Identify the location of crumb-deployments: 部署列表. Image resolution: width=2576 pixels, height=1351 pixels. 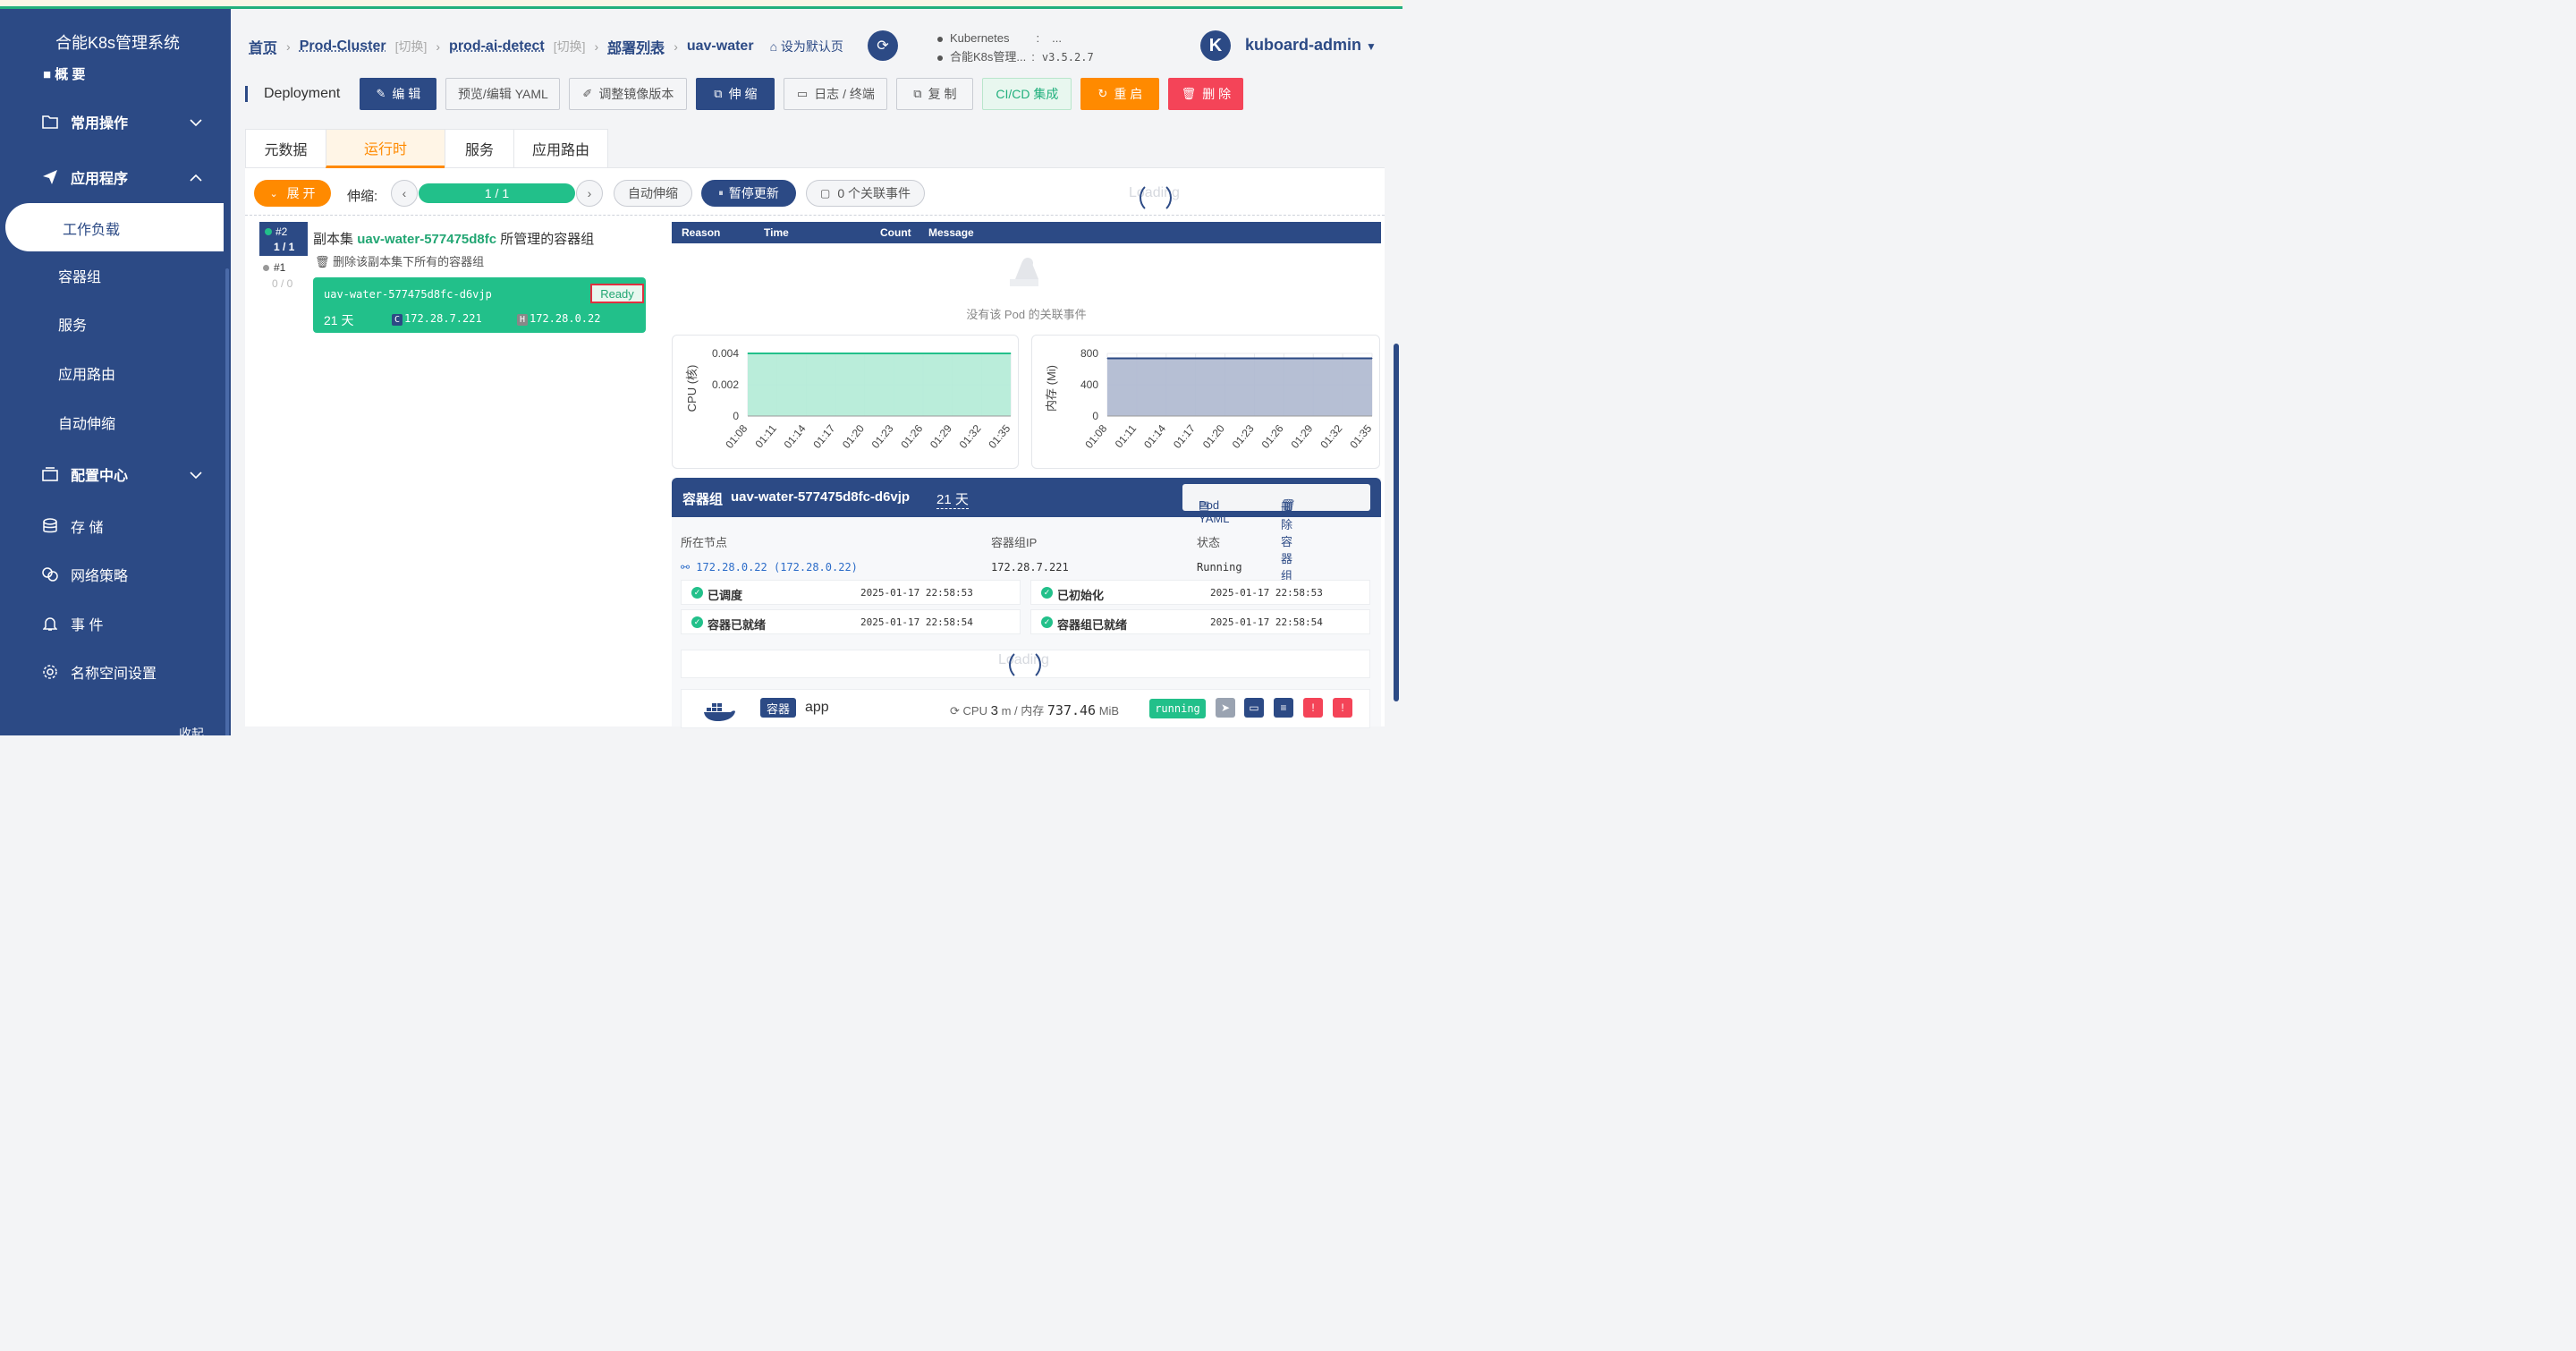
(636, 46).